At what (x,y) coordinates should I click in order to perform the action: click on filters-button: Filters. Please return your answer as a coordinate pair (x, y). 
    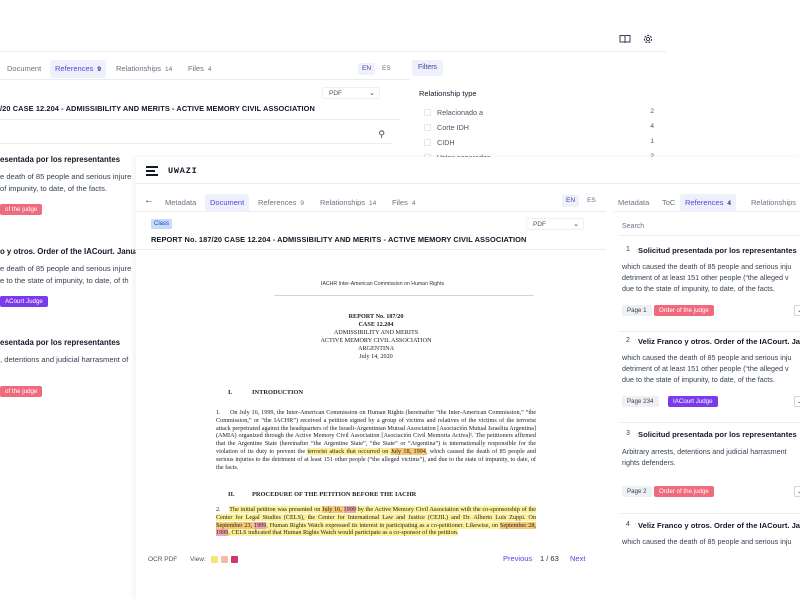
    Looking at the image, I should click on (428, 68).